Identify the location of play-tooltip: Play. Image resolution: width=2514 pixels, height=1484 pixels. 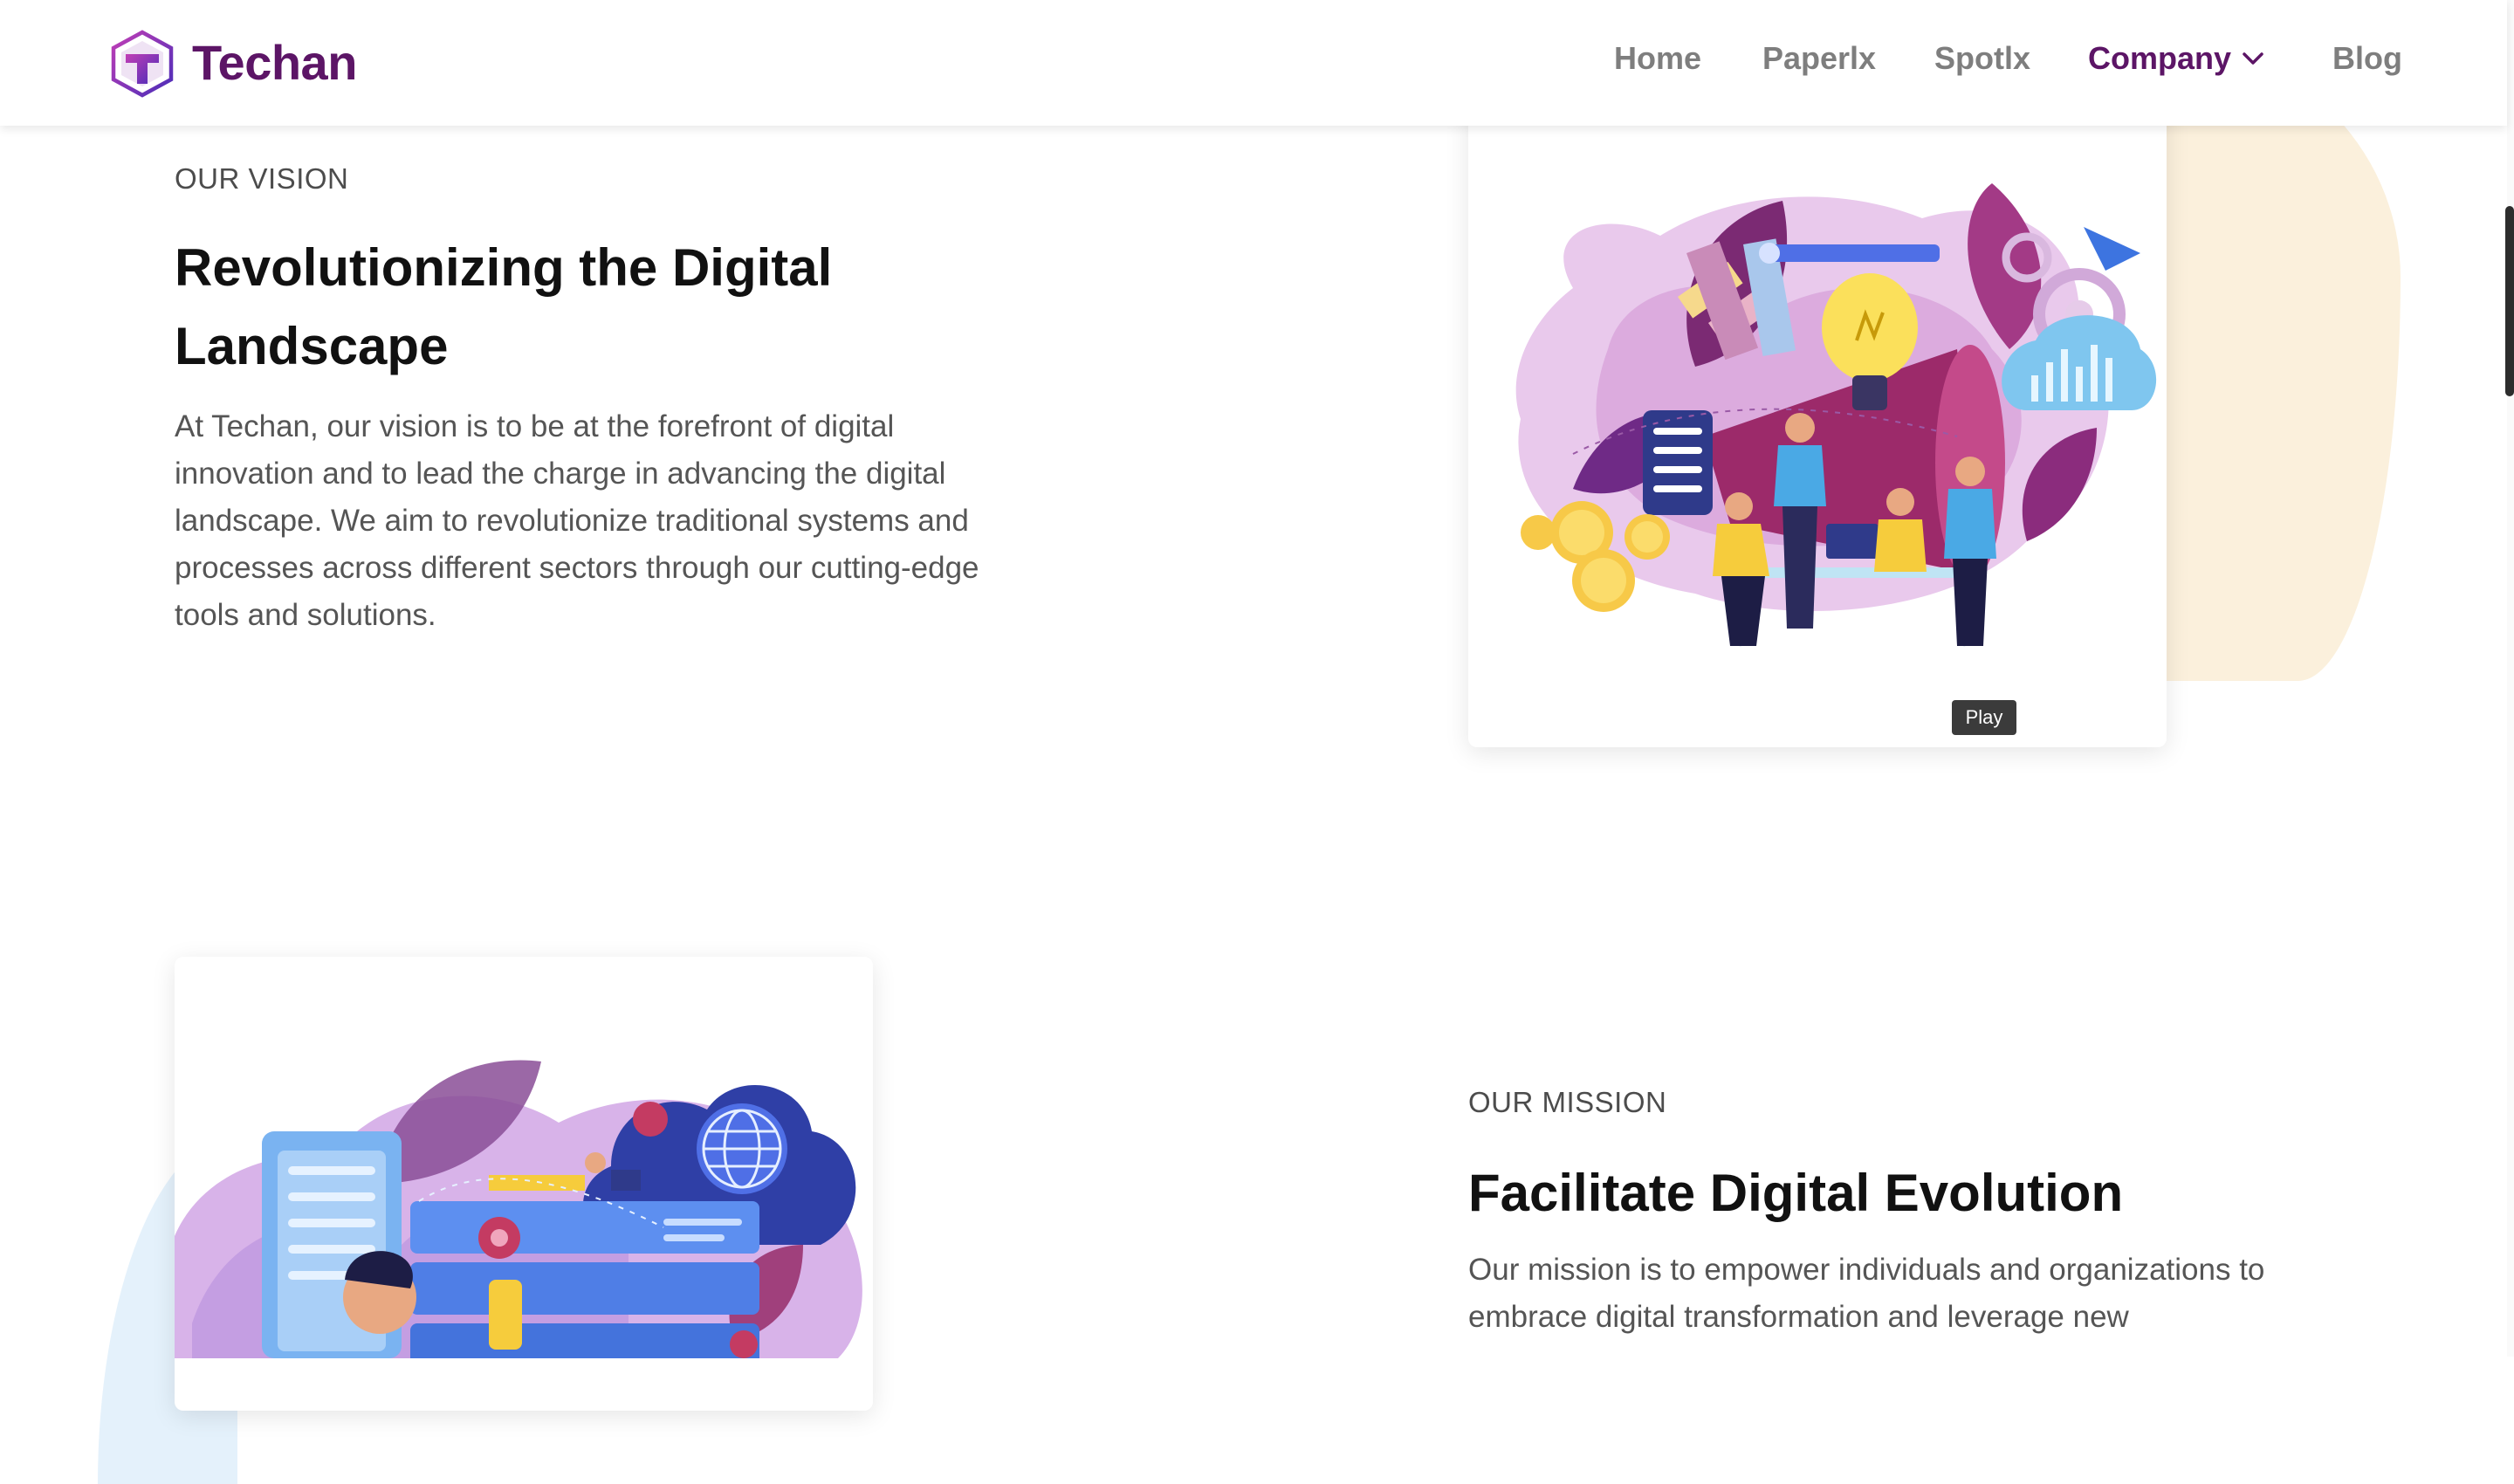
(1984, 717).